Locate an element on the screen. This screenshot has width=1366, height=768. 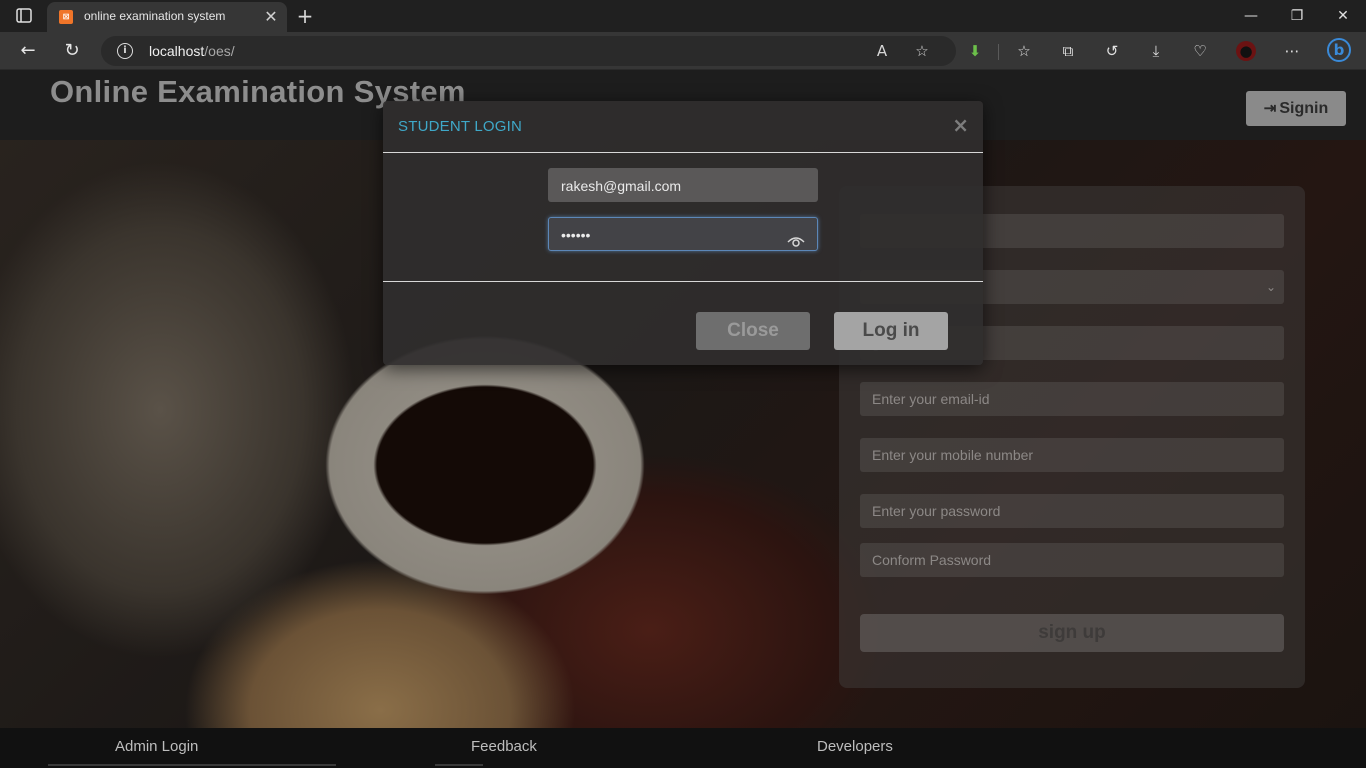
footer-developers-link: Developers is located at coordinates (855, 746).